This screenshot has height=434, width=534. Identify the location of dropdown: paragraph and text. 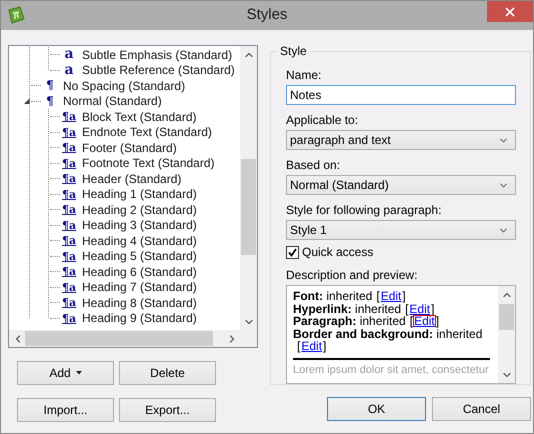
(401, 140).